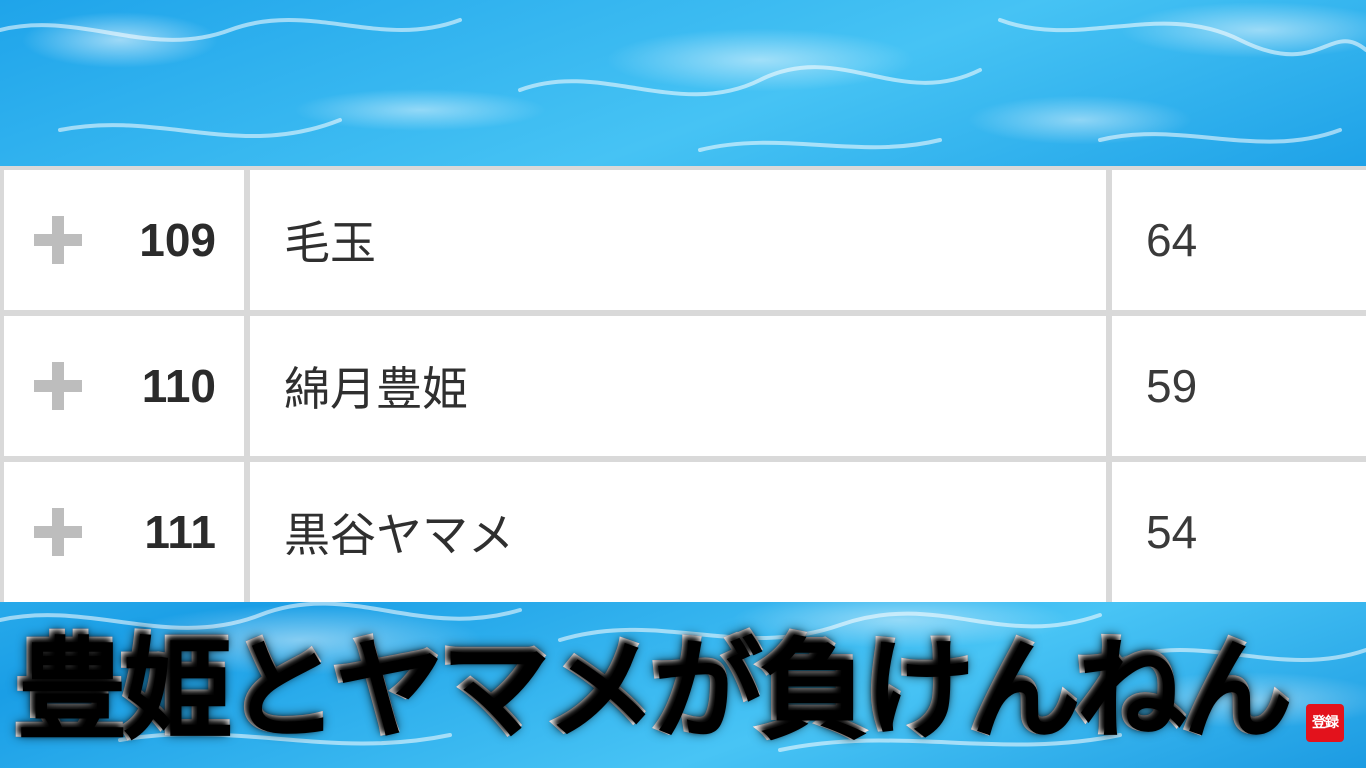 The width and height of the screenshot is (1366, 768). Describe the element at coordinates (1172, 386) in the screenshot. I see `vote-count: 59` at that location.